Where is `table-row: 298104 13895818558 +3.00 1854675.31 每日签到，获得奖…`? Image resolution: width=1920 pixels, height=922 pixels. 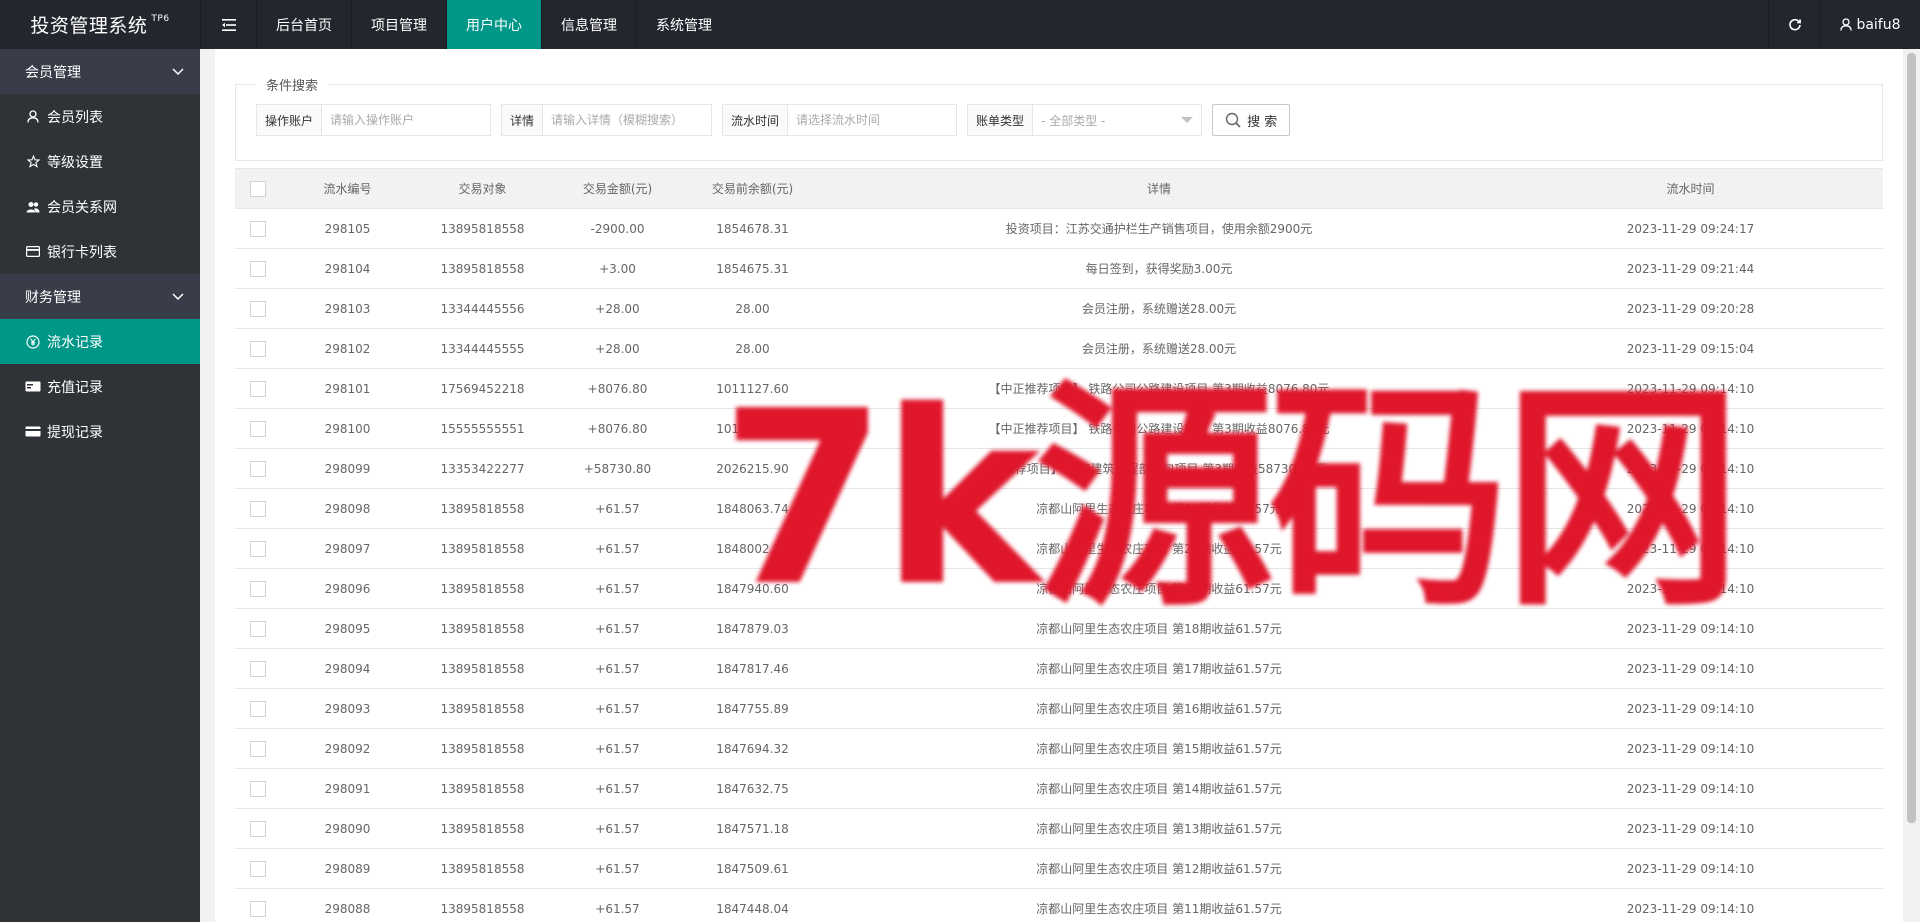
table-row: 298104 13895818558 +3.00 1854675.31 每日签到，获得奖… is located at coordinates (1059, 268).